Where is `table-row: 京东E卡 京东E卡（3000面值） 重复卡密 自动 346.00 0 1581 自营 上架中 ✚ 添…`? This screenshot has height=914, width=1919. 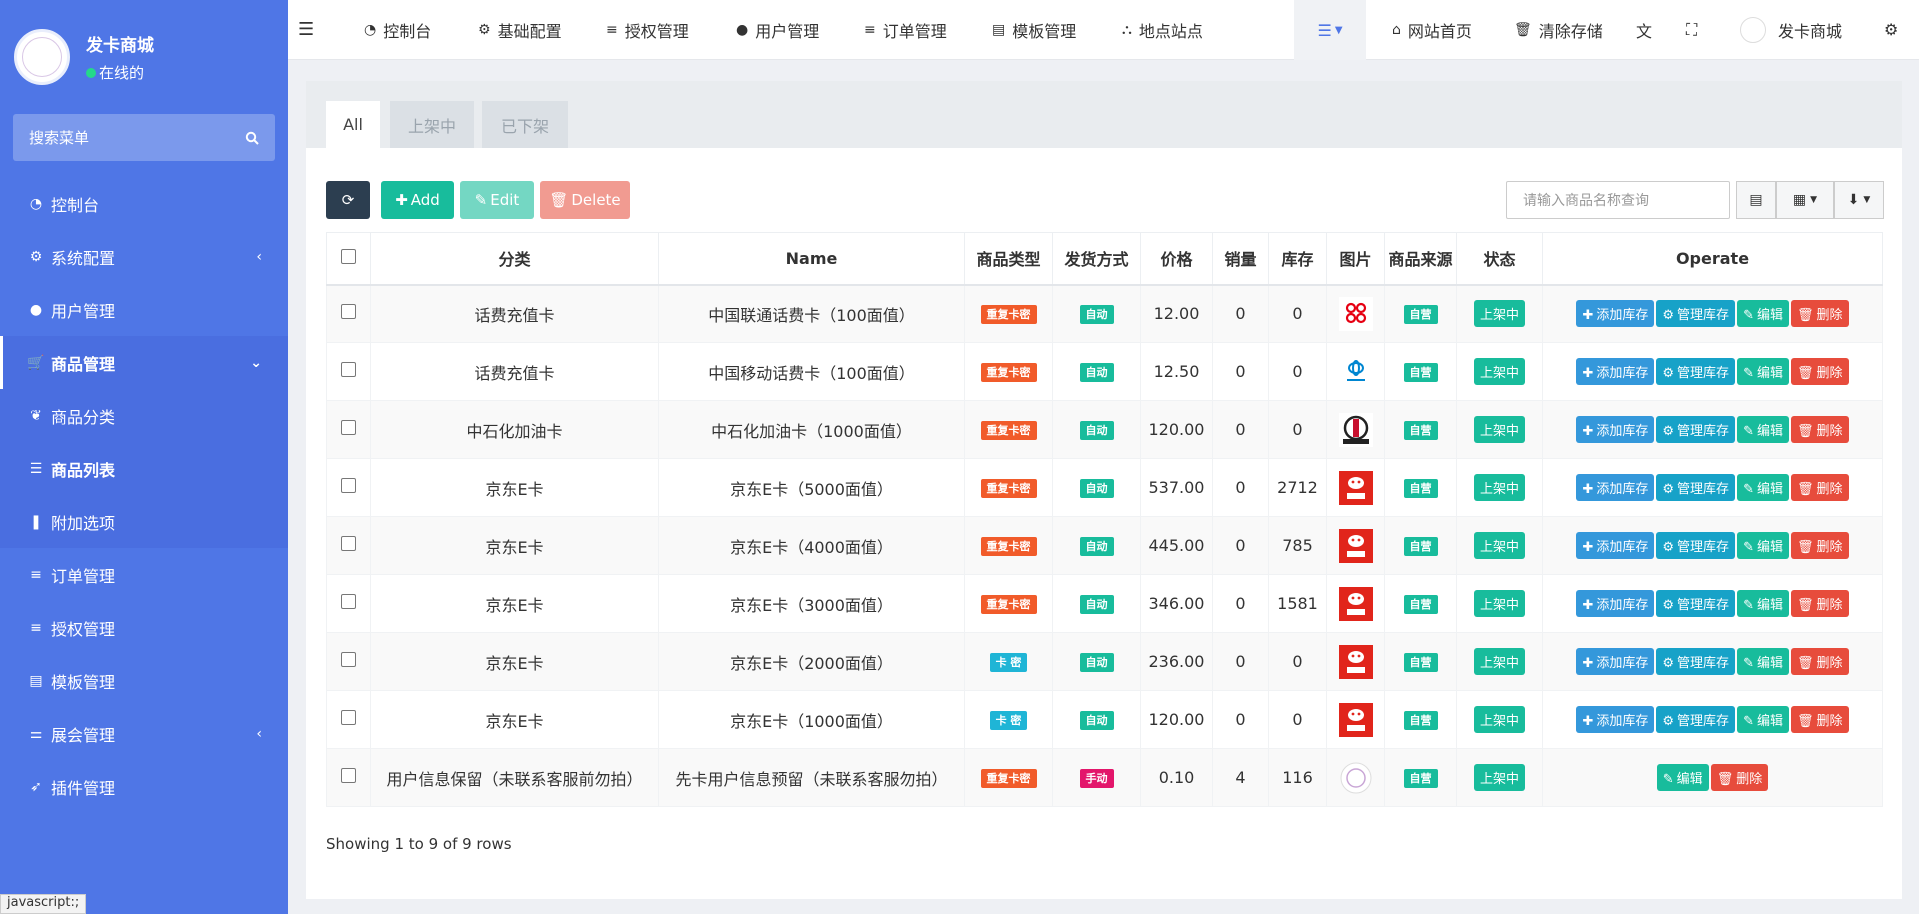 table-row: 京东E卡 京东E卡（3000面值） 重复卡密 自动 346.00 0 1581 自营 上架中 ✚ 添… is located at coordinates (1104, 603).